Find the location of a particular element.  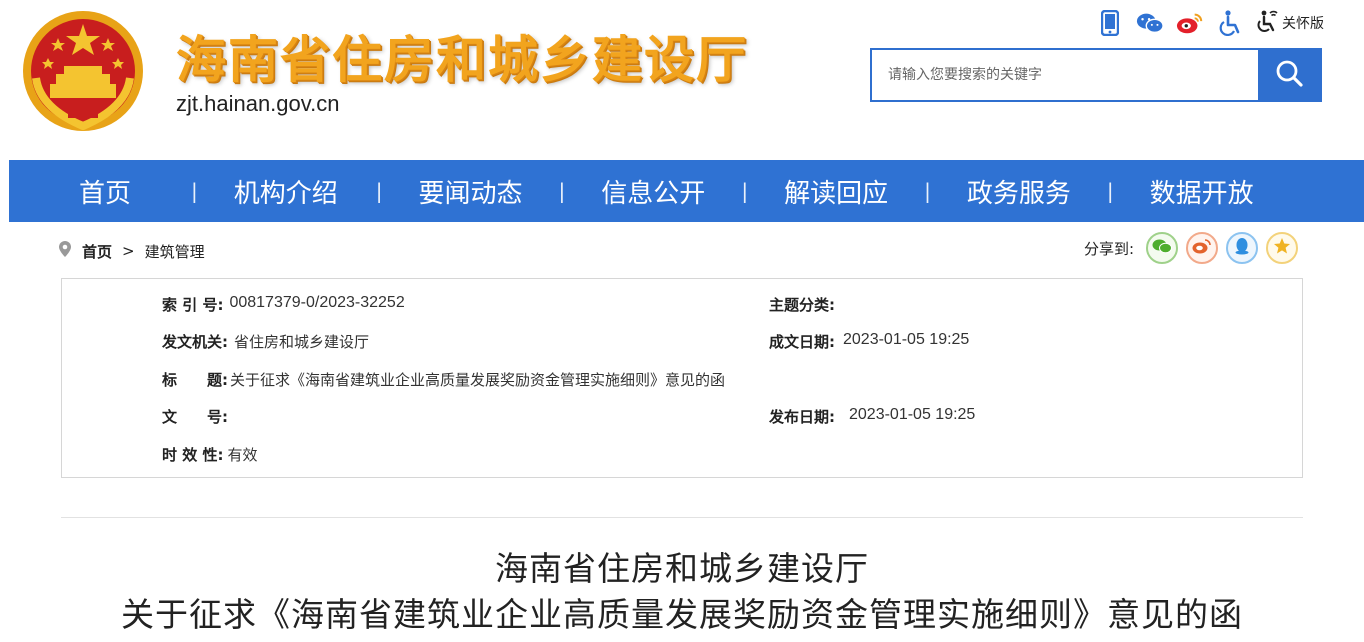

meta-created-row: 成文日期: 2023-01-05 19:25 is located at coordinates (869, 341).